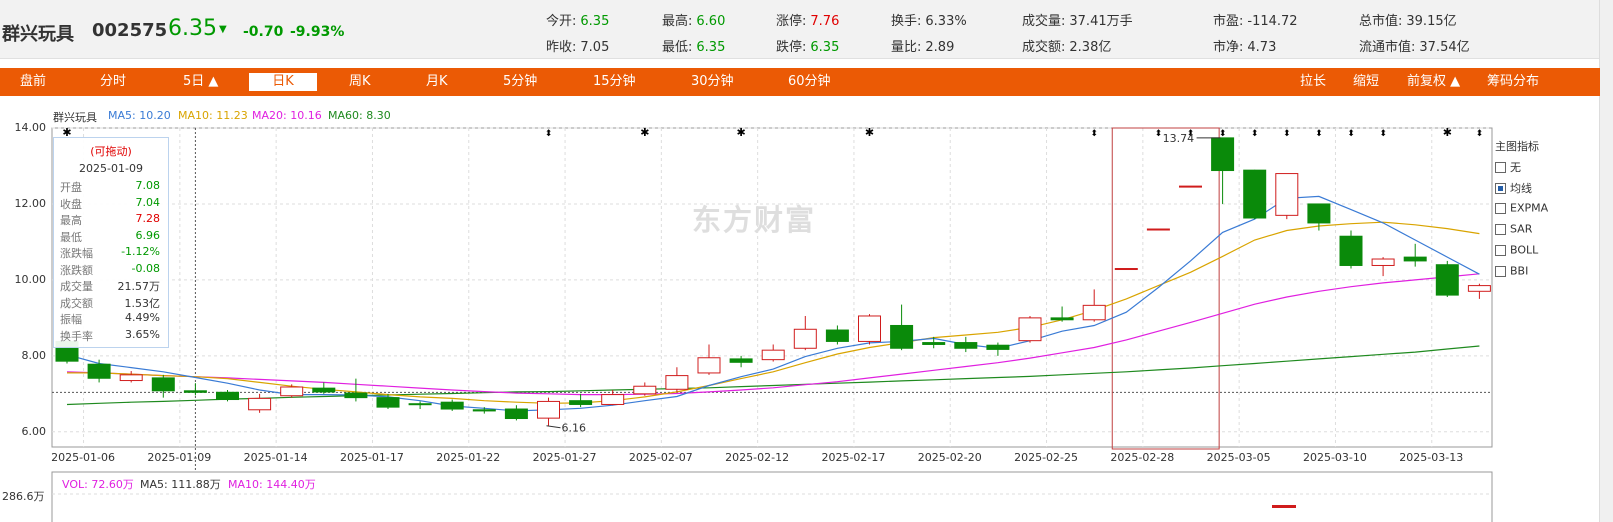  I want to click on indicator-option: SAR, so click(1521, 232).